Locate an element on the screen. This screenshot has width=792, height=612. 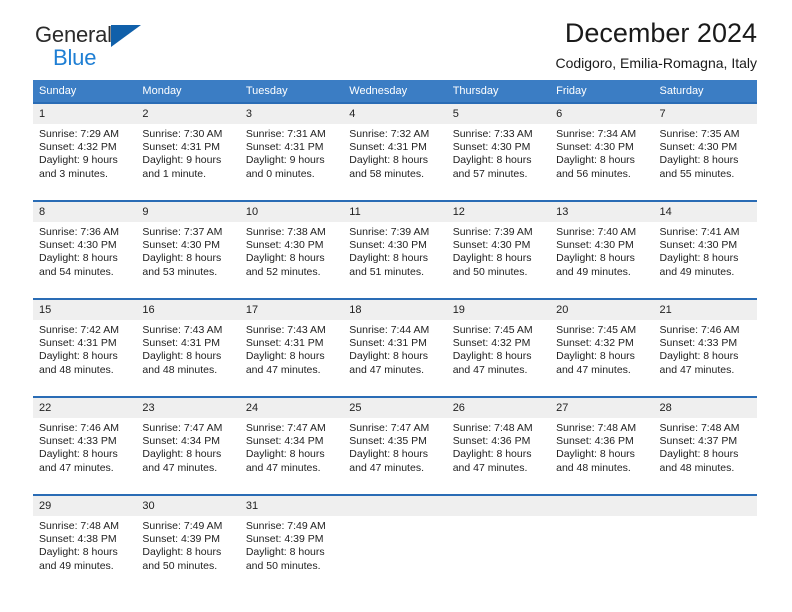
daylight-text-line2: and 1 minute. is located at coordinates (174, 173).